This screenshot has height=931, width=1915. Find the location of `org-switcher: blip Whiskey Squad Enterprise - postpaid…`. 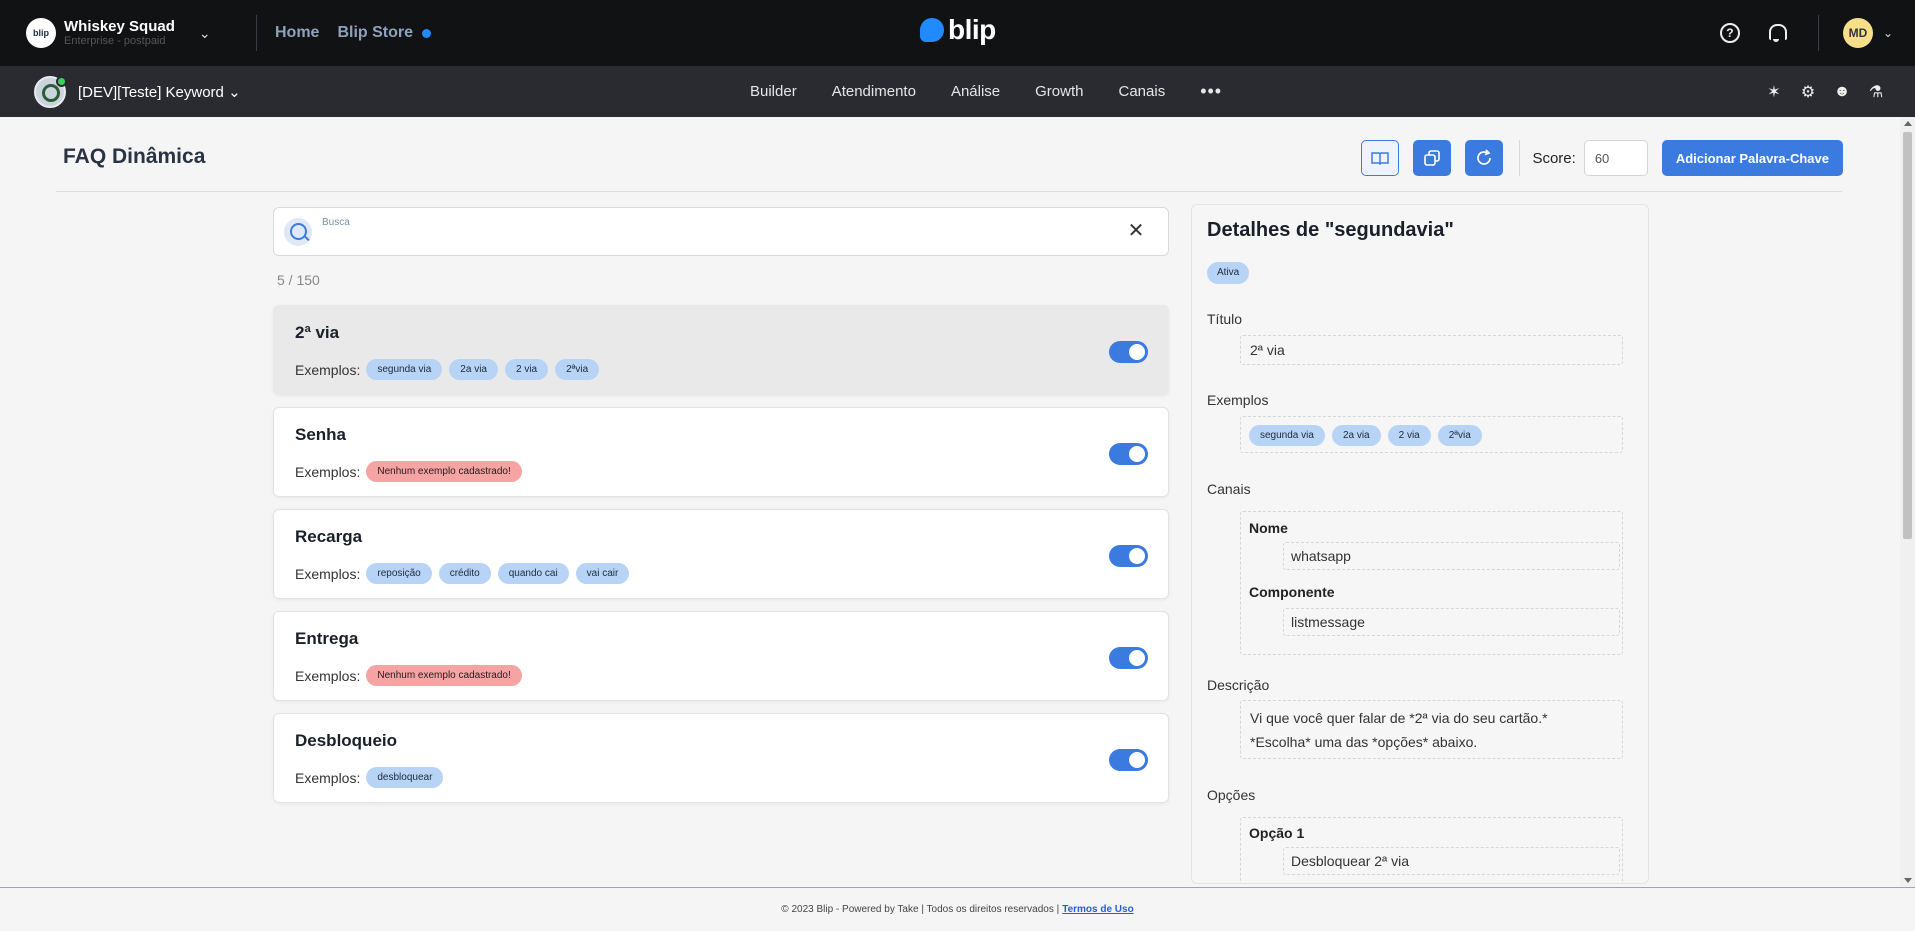

org-switcher: blip Whiskey Squad Enterprise - postpaid… is located at coordinates (126, 33).